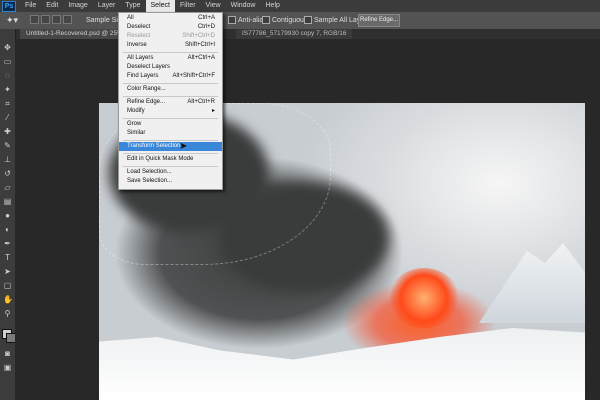 The width and height of the screenshot is (600, 400). I want to click on menu-view: View, so click(213, 6).